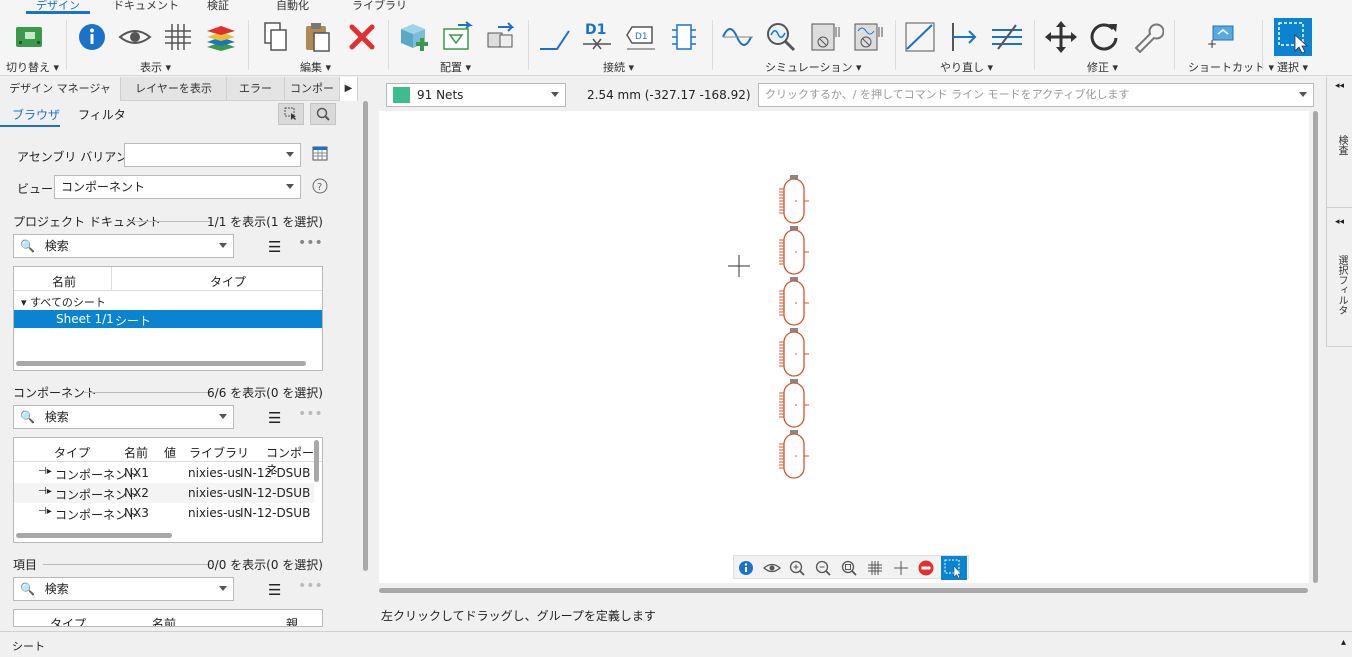  I want to click on net-selector: 91 Nets, so click(476, 95).